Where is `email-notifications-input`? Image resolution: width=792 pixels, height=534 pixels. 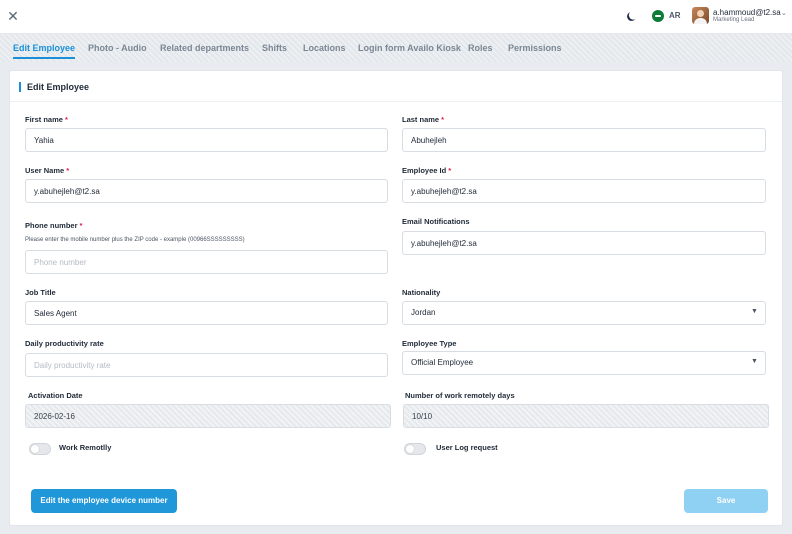 email-notifications-input is located at coordinates (584, 243).